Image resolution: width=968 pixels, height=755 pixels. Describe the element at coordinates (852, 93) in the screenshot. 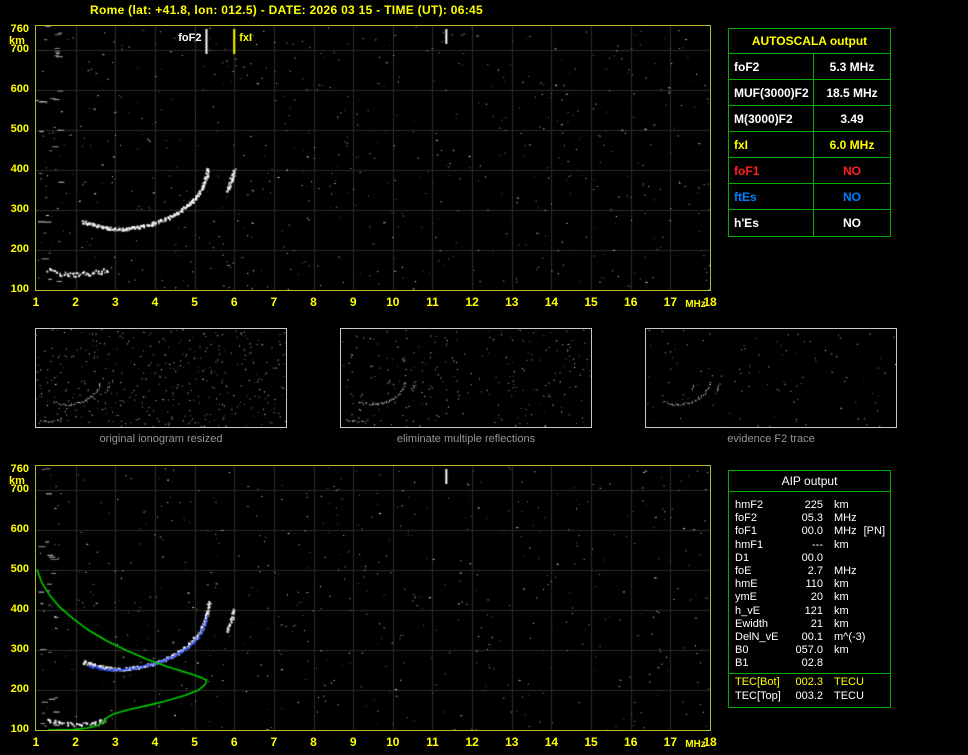

I see `autoscala-param-value: 18.5 MHz` at that location.